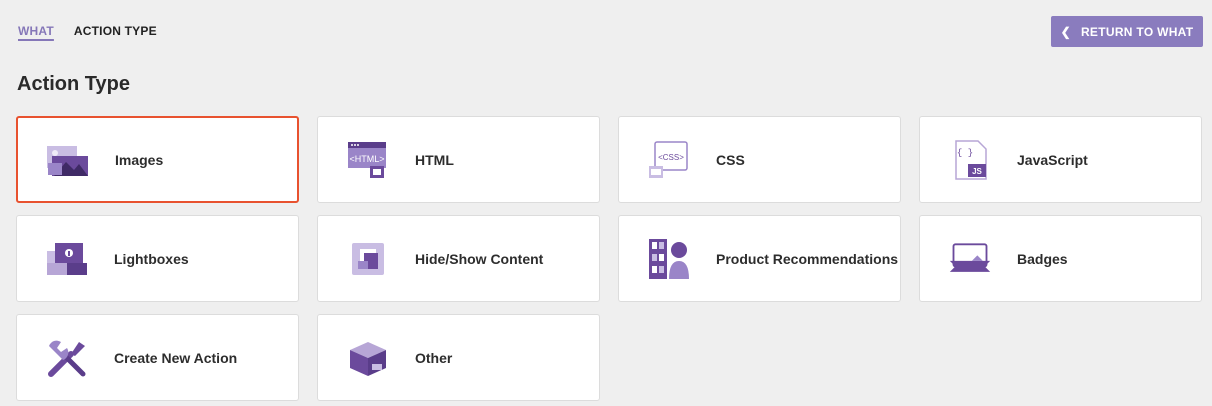 The width and height of the screenshot is (1212, 406). What do you see at coordinates (970, 259) in the screenshot?
I see `badges-icon` at bounding box center [970, 259].